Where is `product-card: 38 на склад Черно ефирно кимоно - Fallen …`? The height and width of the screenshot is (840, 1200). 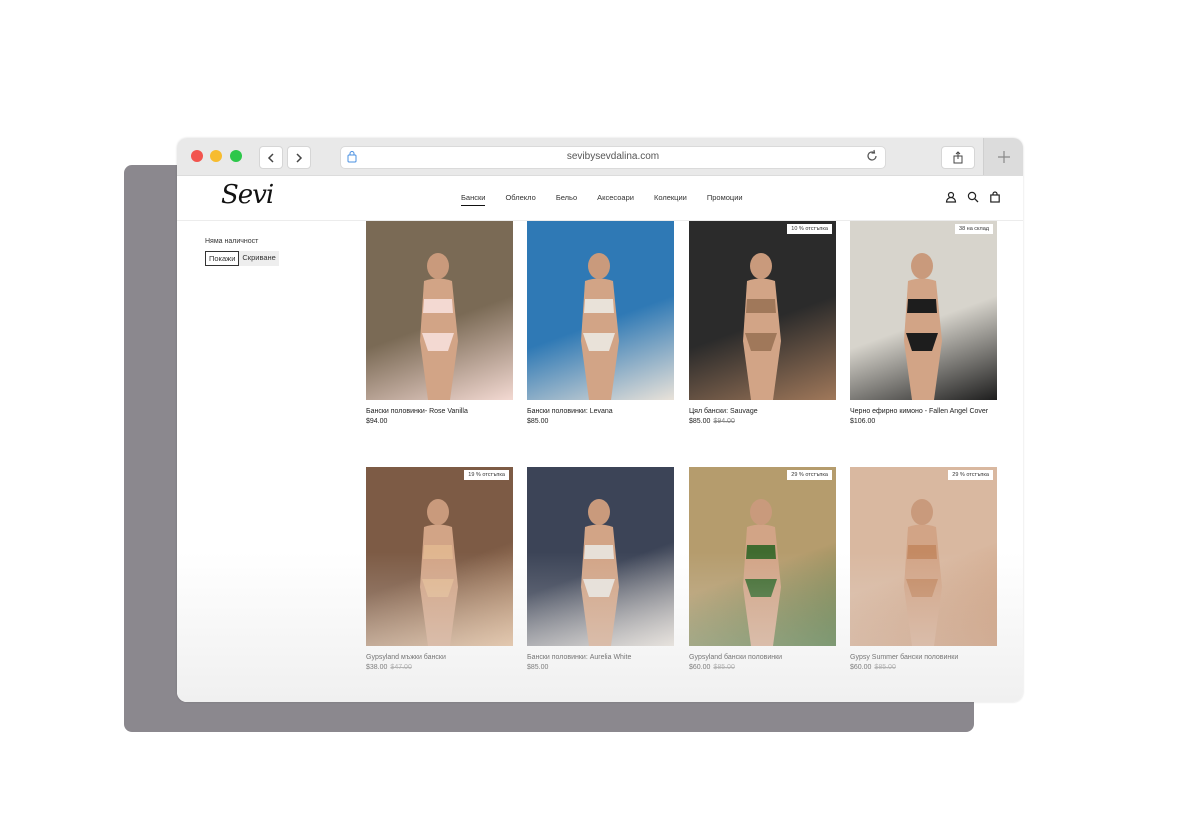
product-card: 38 на склад Черно ефирно кимоно - Fallen … is located at coordinates (923, 323).